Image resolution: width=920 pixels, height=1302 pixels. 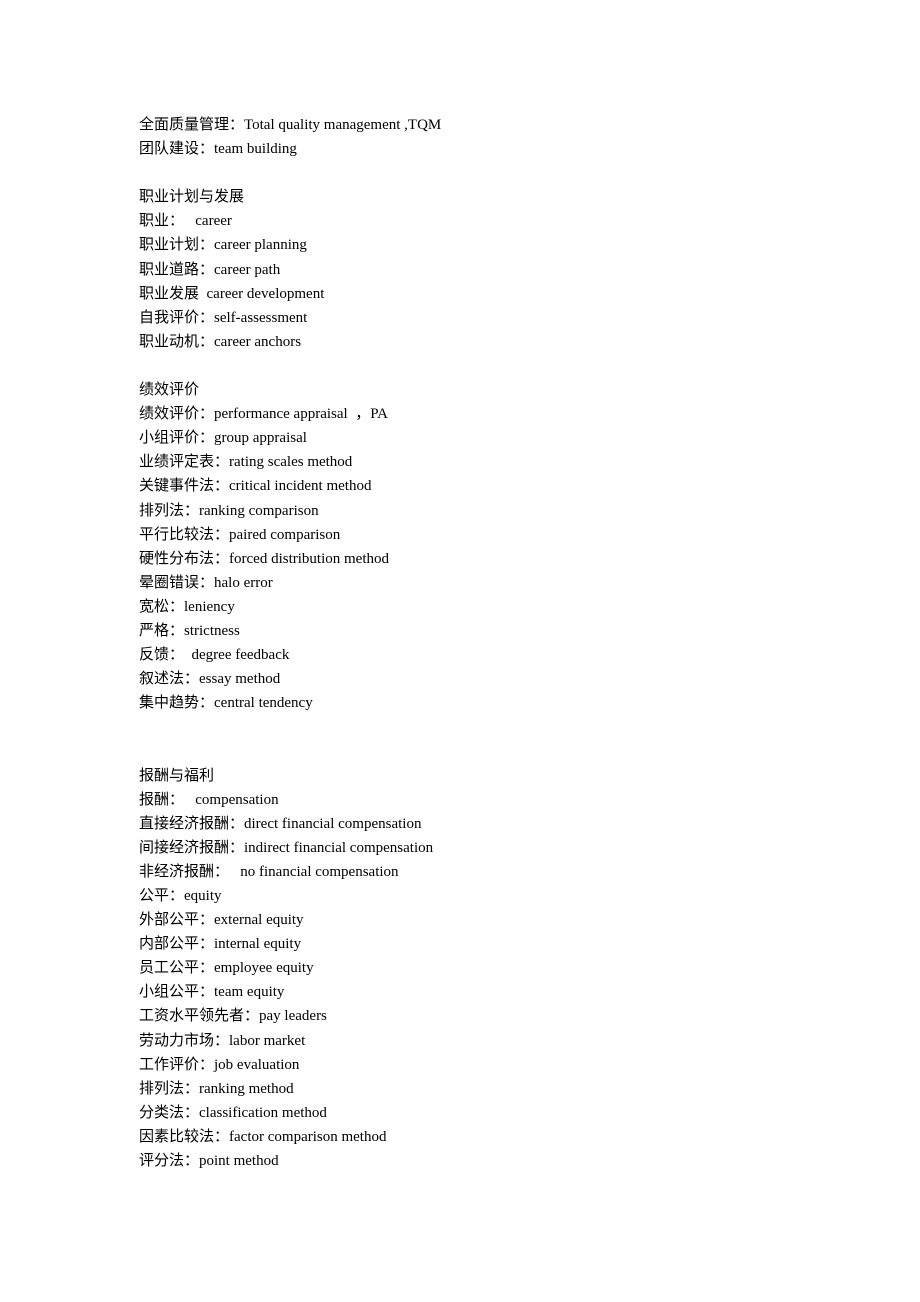 What do you see at coordinates (489, 872) in the screenshot?
I see `term-line: 非经济报酬： no financial compensation` at bounding box center [489, 872].